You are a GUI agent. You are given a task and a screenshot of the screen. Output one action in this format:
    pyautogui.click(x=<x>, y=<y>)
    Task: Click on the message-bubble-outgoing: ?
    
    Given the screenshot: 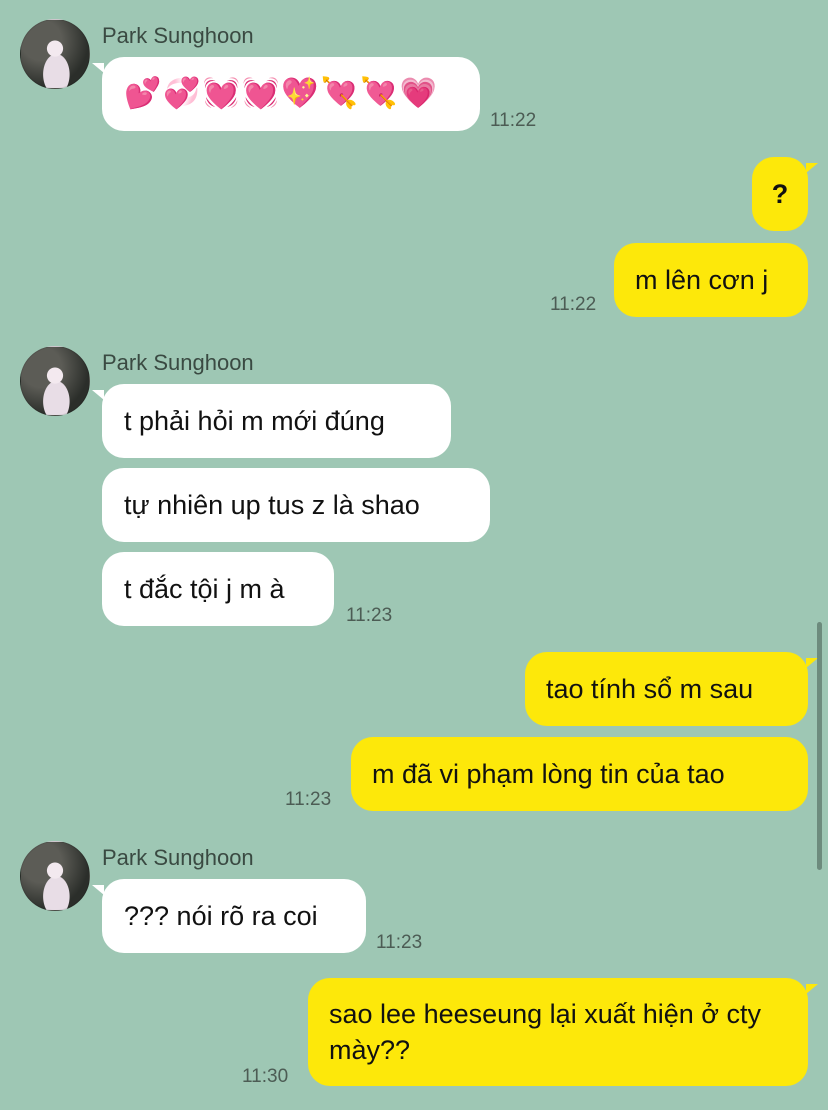 What is the action you would take?
    pyautogui.click(x=785, y=194)
    